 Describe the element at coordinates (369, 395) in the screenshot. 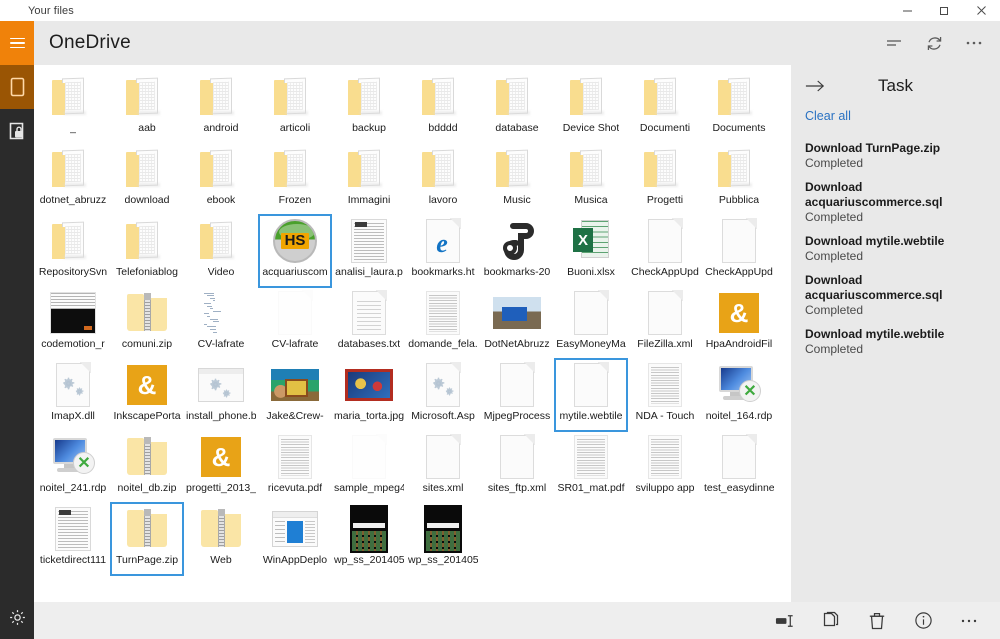

I see `file-tile: maria_torta.jpg` at that location.